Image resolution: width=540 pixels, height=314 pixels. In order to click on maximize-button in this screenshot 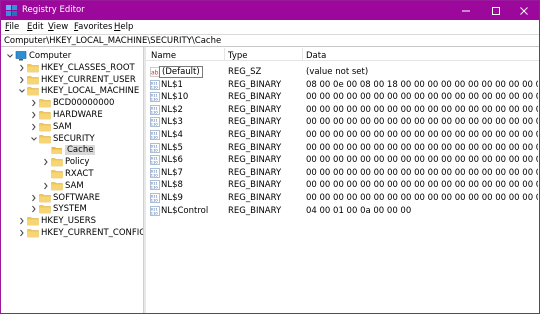, I will do `click(496, 10)`.